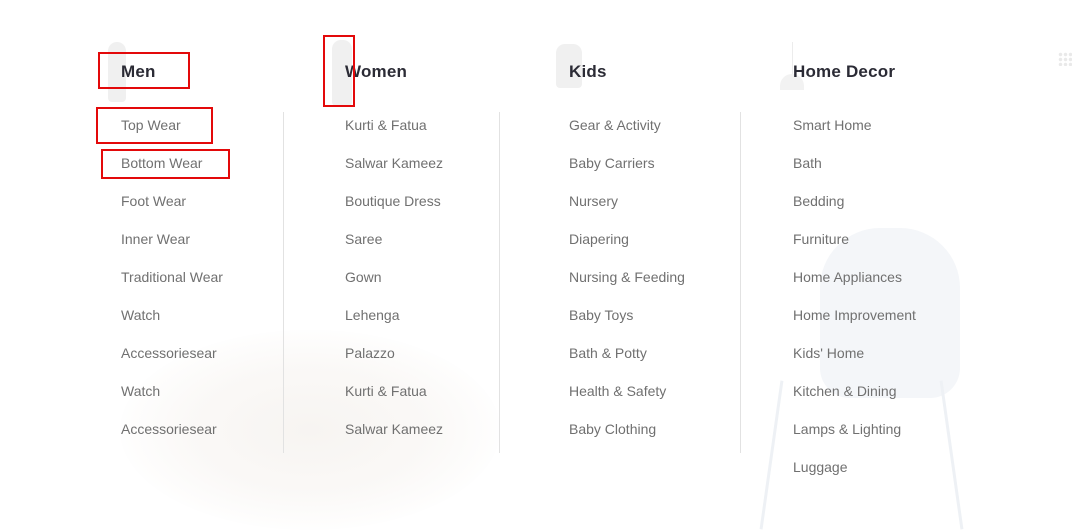 Image resolution: width=1079 pixels, height=531 pixels. What do you see at coordinates (854, 439) in the screenshot?
I see `menu-item: Lamps & Lighting` at bounding box center [854, 439].